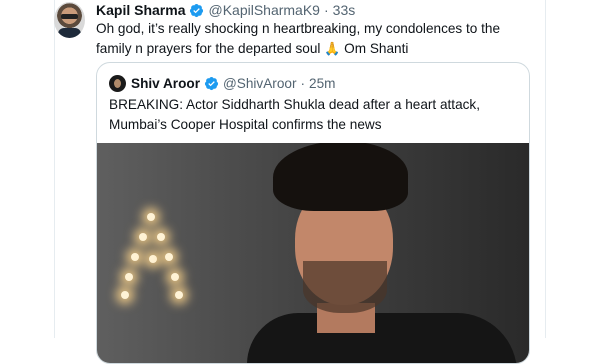 Image resolution: width=600 pixels, height=364 pixels. Describe the element at coordinates (376, 48) in the screenshot. I see `tweet-body-end: Om Shanti` at that location.